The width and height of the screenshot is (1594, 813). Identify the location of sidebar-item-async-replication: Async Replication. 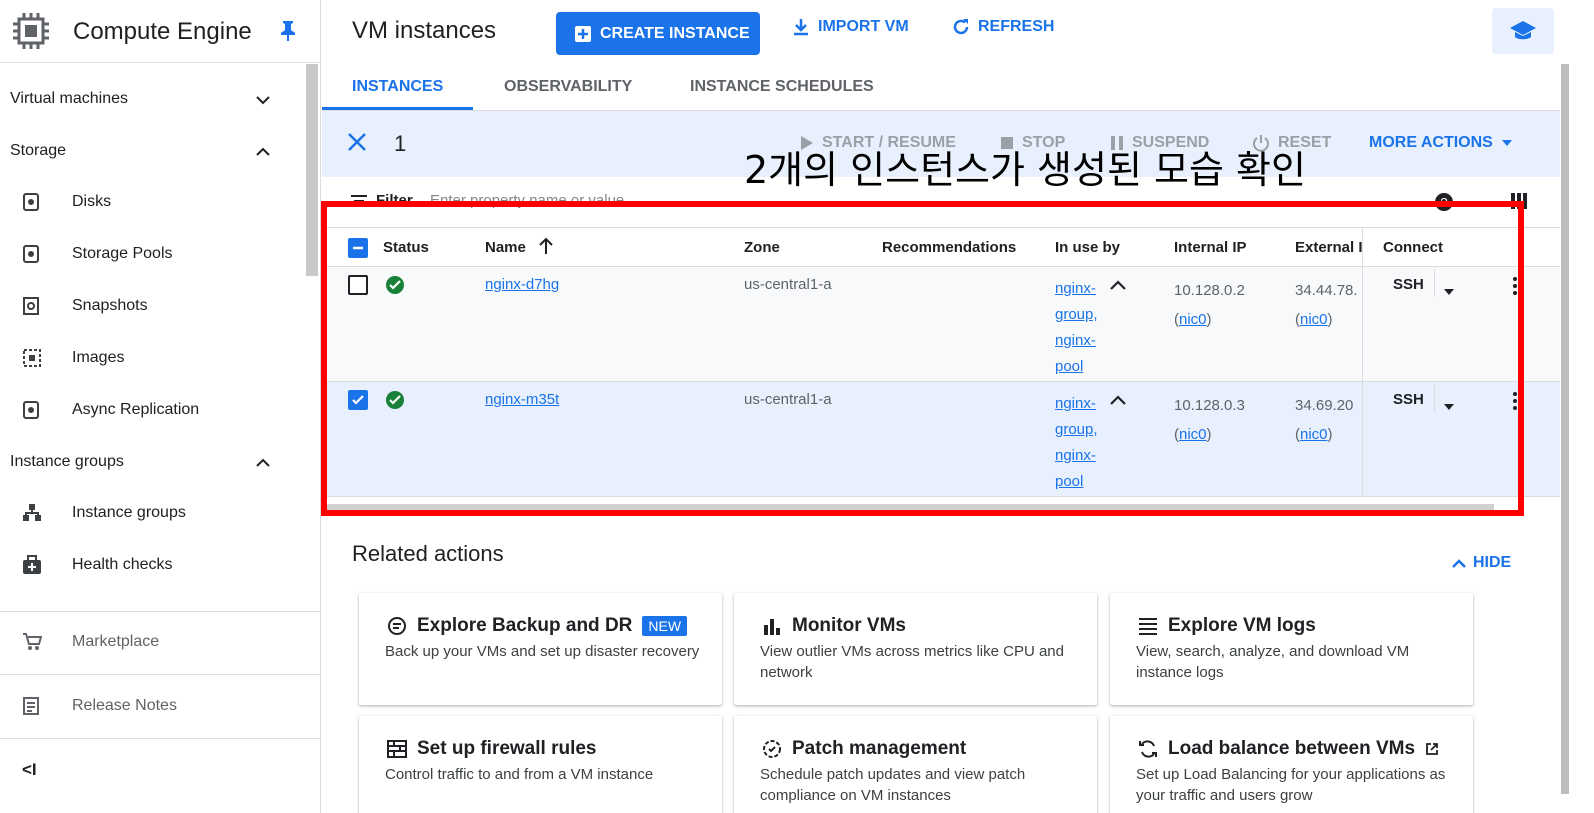
(152, 410).